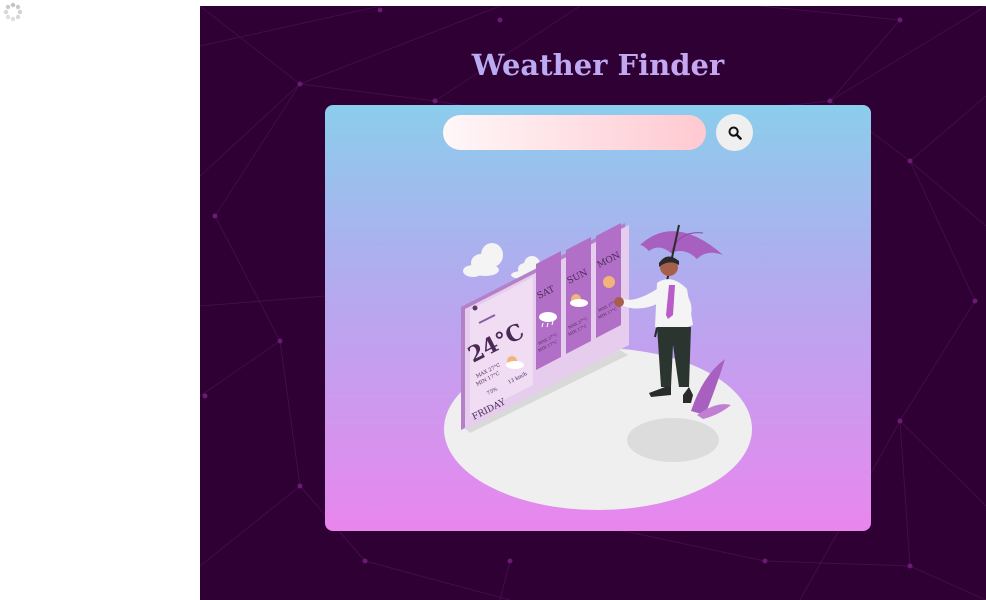 This screenshot has width=986, height=600. I want to click on search-icon, so click(735, 133).